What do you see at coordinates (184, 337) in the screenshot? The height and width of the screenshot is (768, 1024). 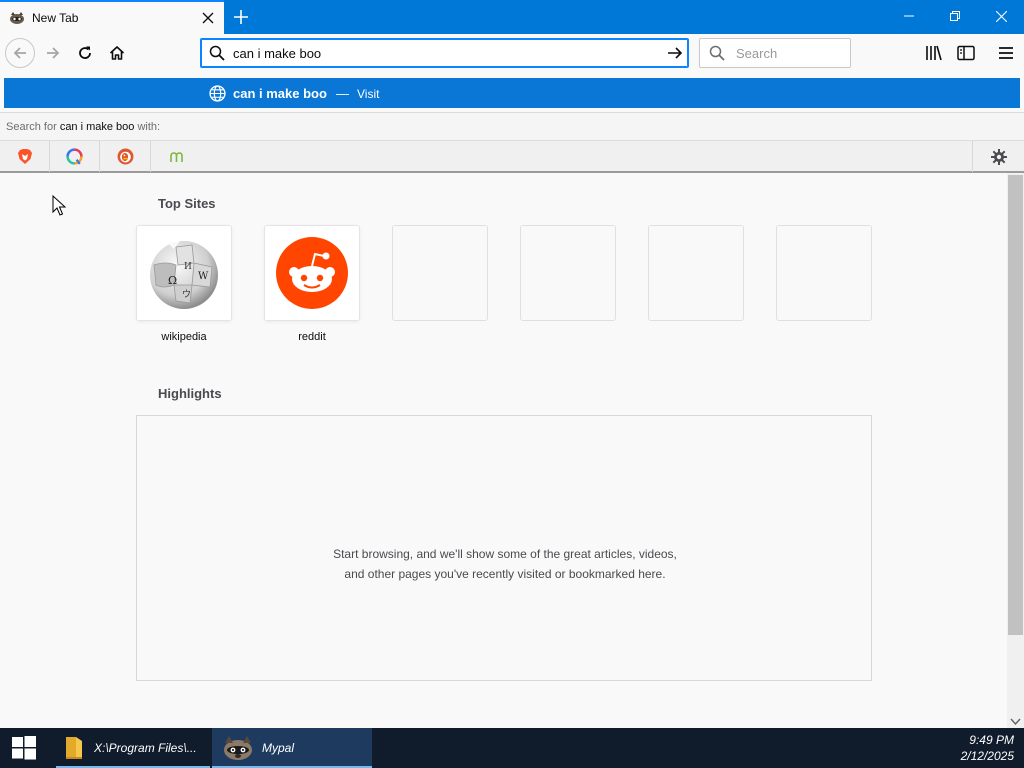 I see `top-site-label: wikipedia` at bounding box center [184, 337].